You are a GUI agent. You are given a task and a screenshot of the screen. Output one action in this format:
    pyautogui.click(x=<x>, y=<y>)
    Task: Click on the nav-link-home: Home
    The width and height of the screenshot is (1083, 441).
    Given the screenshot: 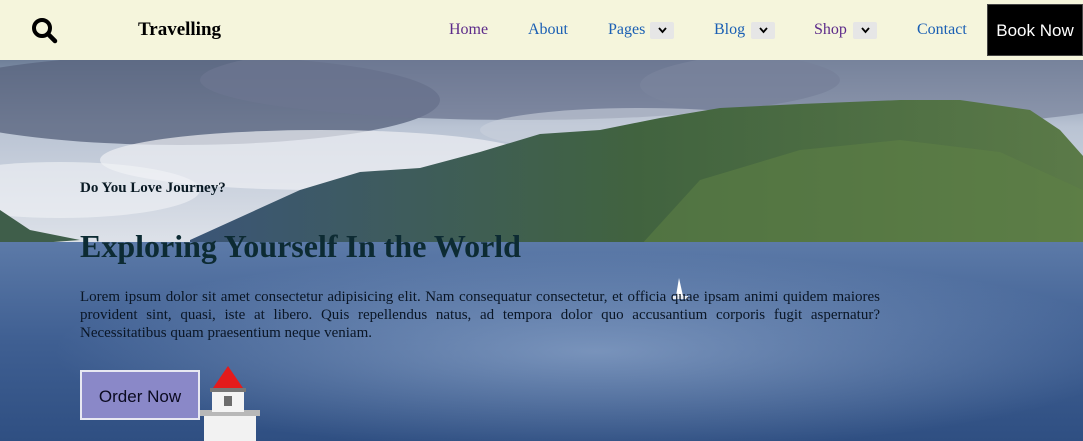 What is the action you would take?
    pyautogui.click(x=468, y=30)
    